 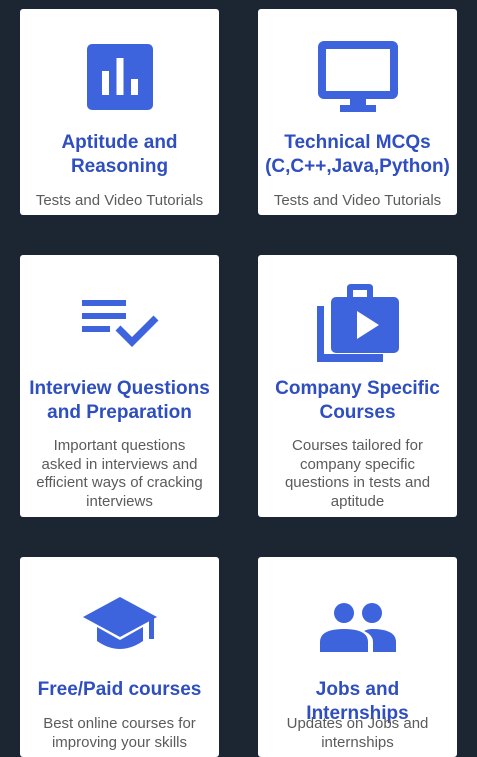 I want to click on list-check-icon, so click(x=119, y=323).